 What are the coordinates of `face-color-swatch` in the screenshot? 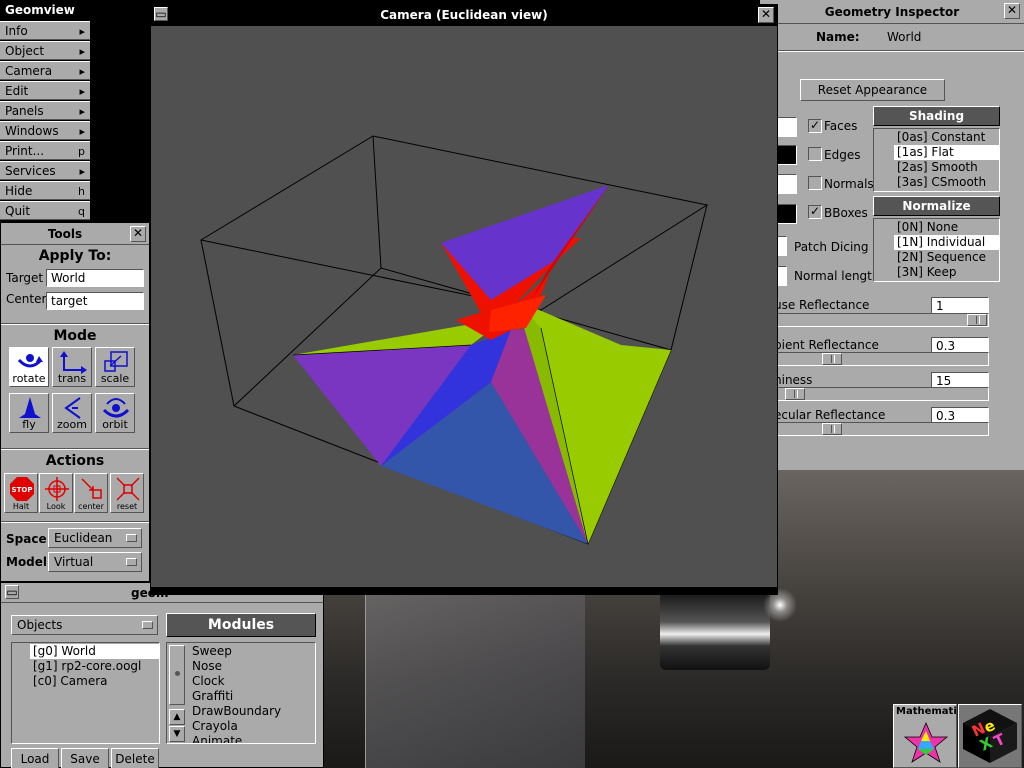 It's located at (787, 127).